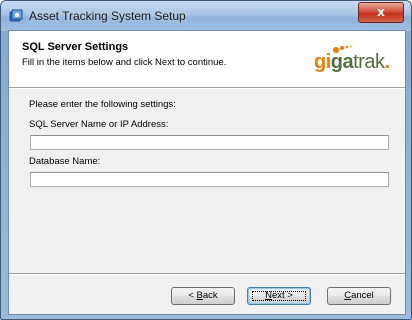 The width and height of the screenshot is (412, 320). What do you see at coordinates (207, 88) in the screenshot?
I see `header-divider` at bounding box center [207, 88].